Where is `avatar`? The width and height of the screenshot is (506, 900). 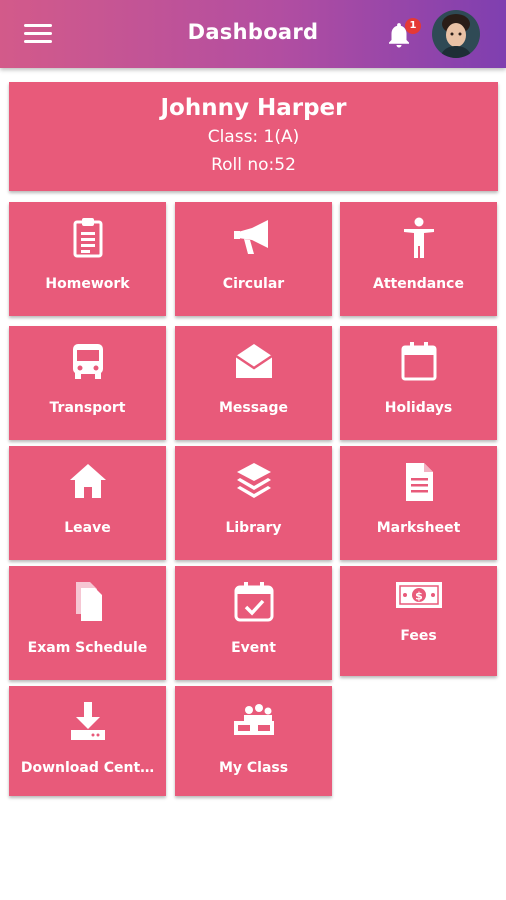 avatar is located at coordinates (456, 34).